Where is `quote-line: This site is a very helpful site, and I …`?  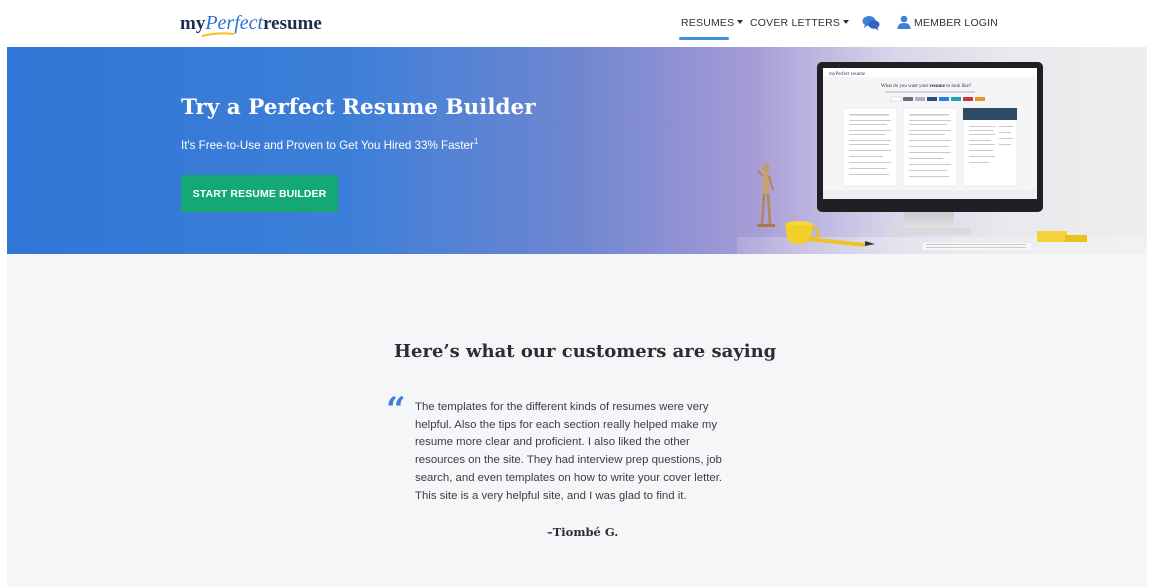 quote-line: This site is a very helpful site, and I … is located at coordinates (551, 495).